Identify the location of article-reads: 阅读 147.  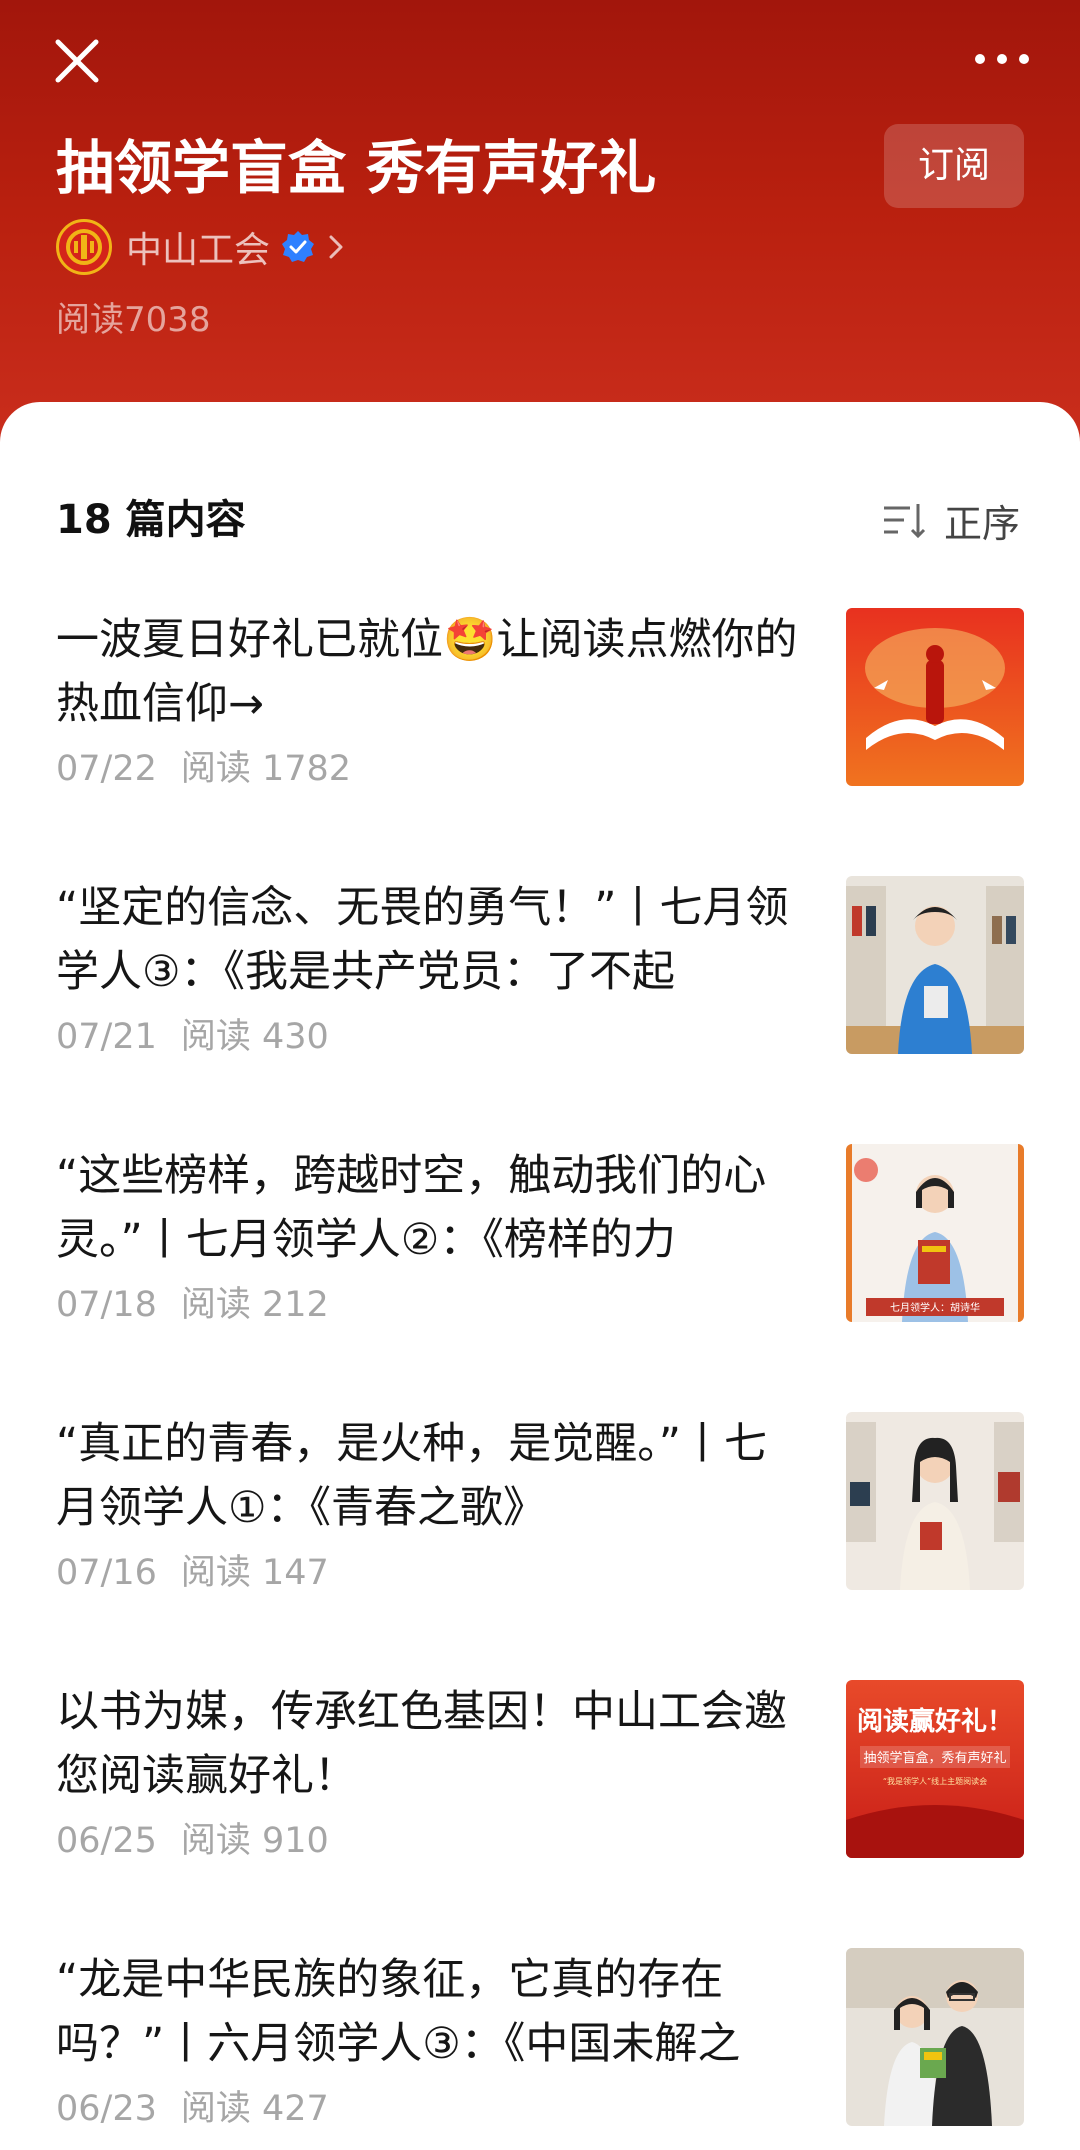
(254, 1573).